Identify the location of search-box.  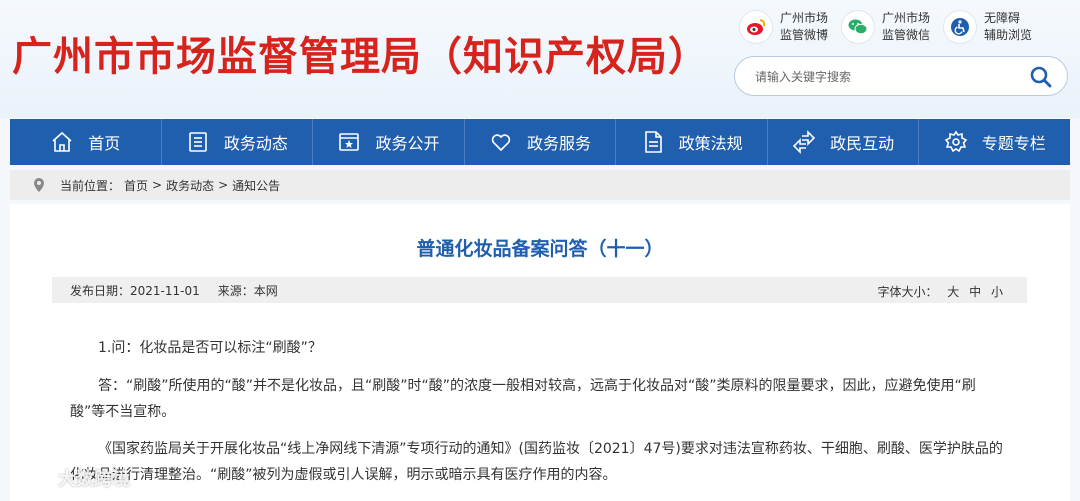
(901, 76).